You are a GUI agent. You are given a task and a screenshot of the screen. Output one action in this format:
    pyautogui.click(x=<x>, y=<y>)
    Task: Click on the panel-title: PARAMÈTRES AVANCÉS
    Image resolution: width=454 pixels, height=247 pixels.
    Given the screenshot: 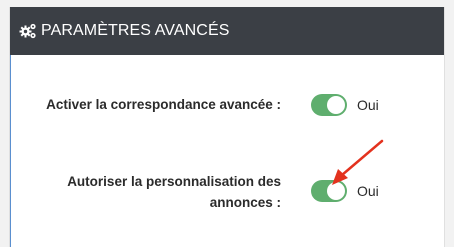 What is the action you would take?
    pyautogui.click(x=135, y=30)
    